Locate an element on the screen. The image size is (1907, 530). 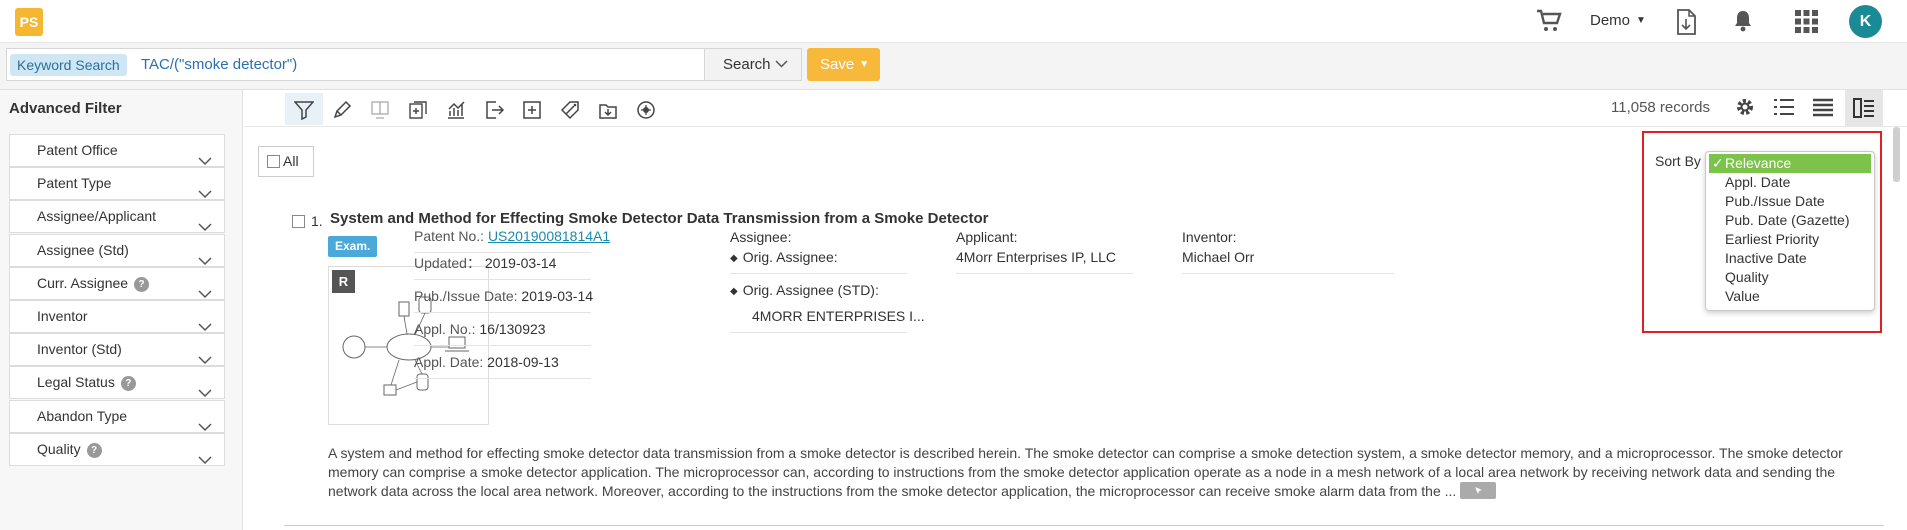
user-menu: Demo ▼ is located at coordinates (1618, 20).